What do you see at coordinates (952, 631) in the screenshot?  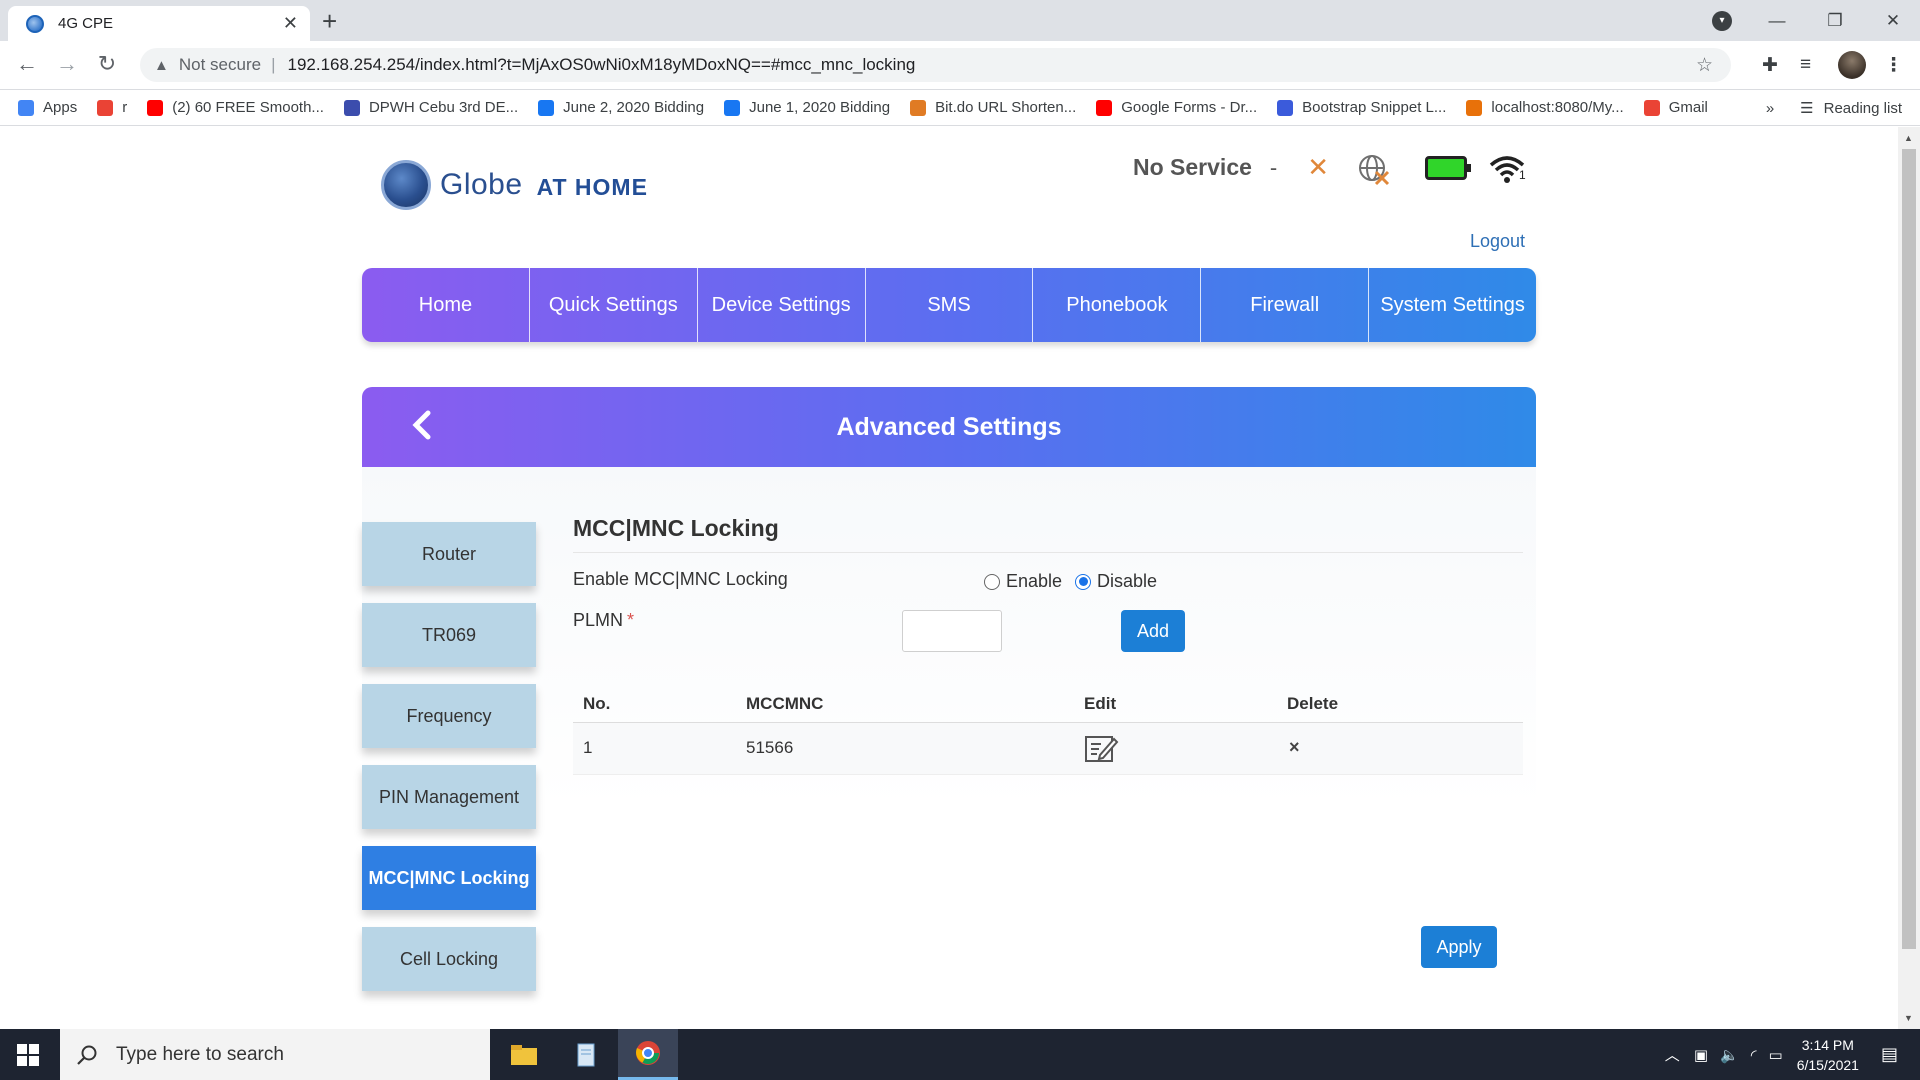 I see `plmn-input` at bounding box center [952, 631].